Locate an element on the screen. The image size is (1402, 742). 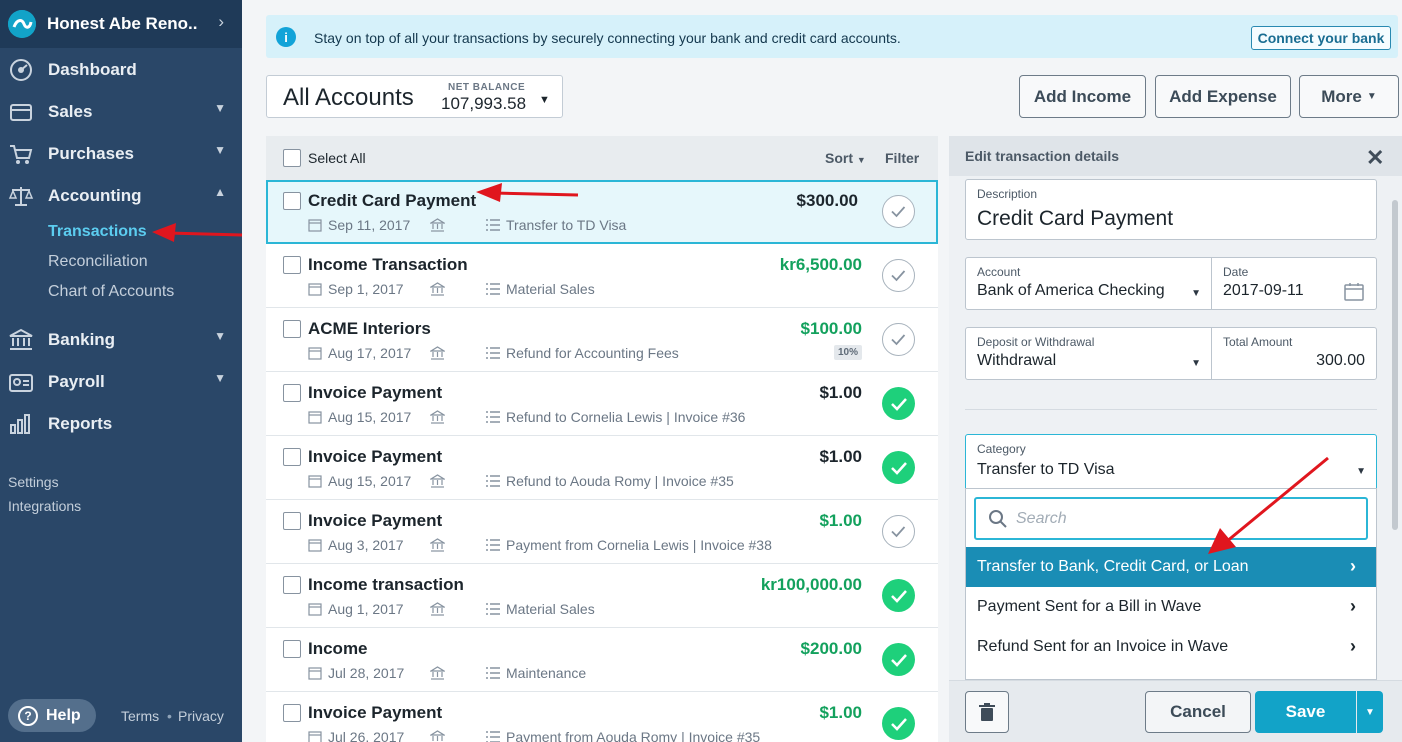
date-field: Date 2017-09-11 is located at coordinates (1294, 283).